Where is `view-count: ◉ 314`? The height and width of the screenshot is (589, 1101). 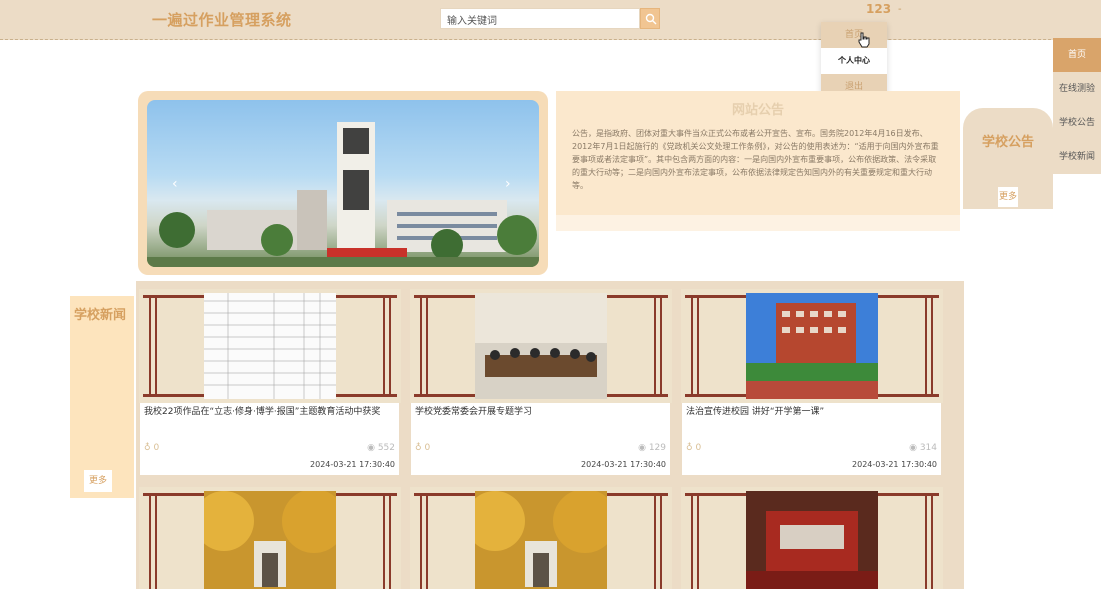 view-count: ◉ 314 is located at coordinates (923, 448).